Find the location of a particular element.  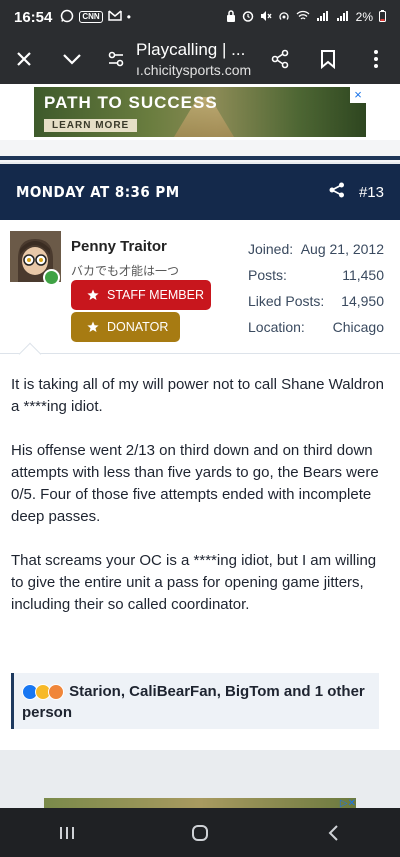

battery-text: 2% is located at coordinates (364, 17).